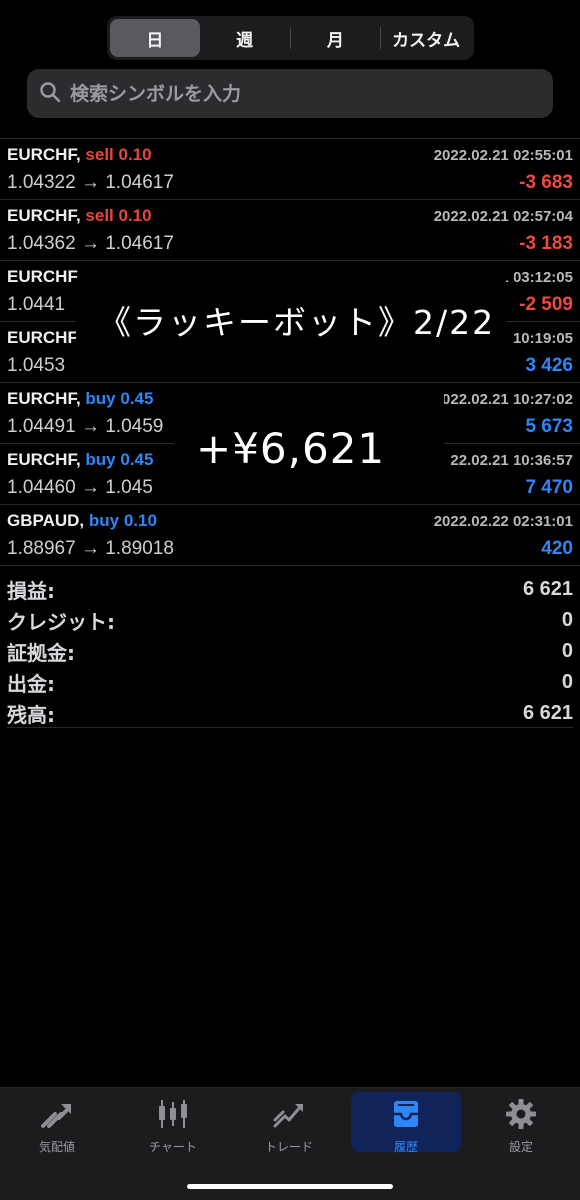 The image size is (580, 1200). I want to click on tab-trade: トレード, so click(289, 1123).